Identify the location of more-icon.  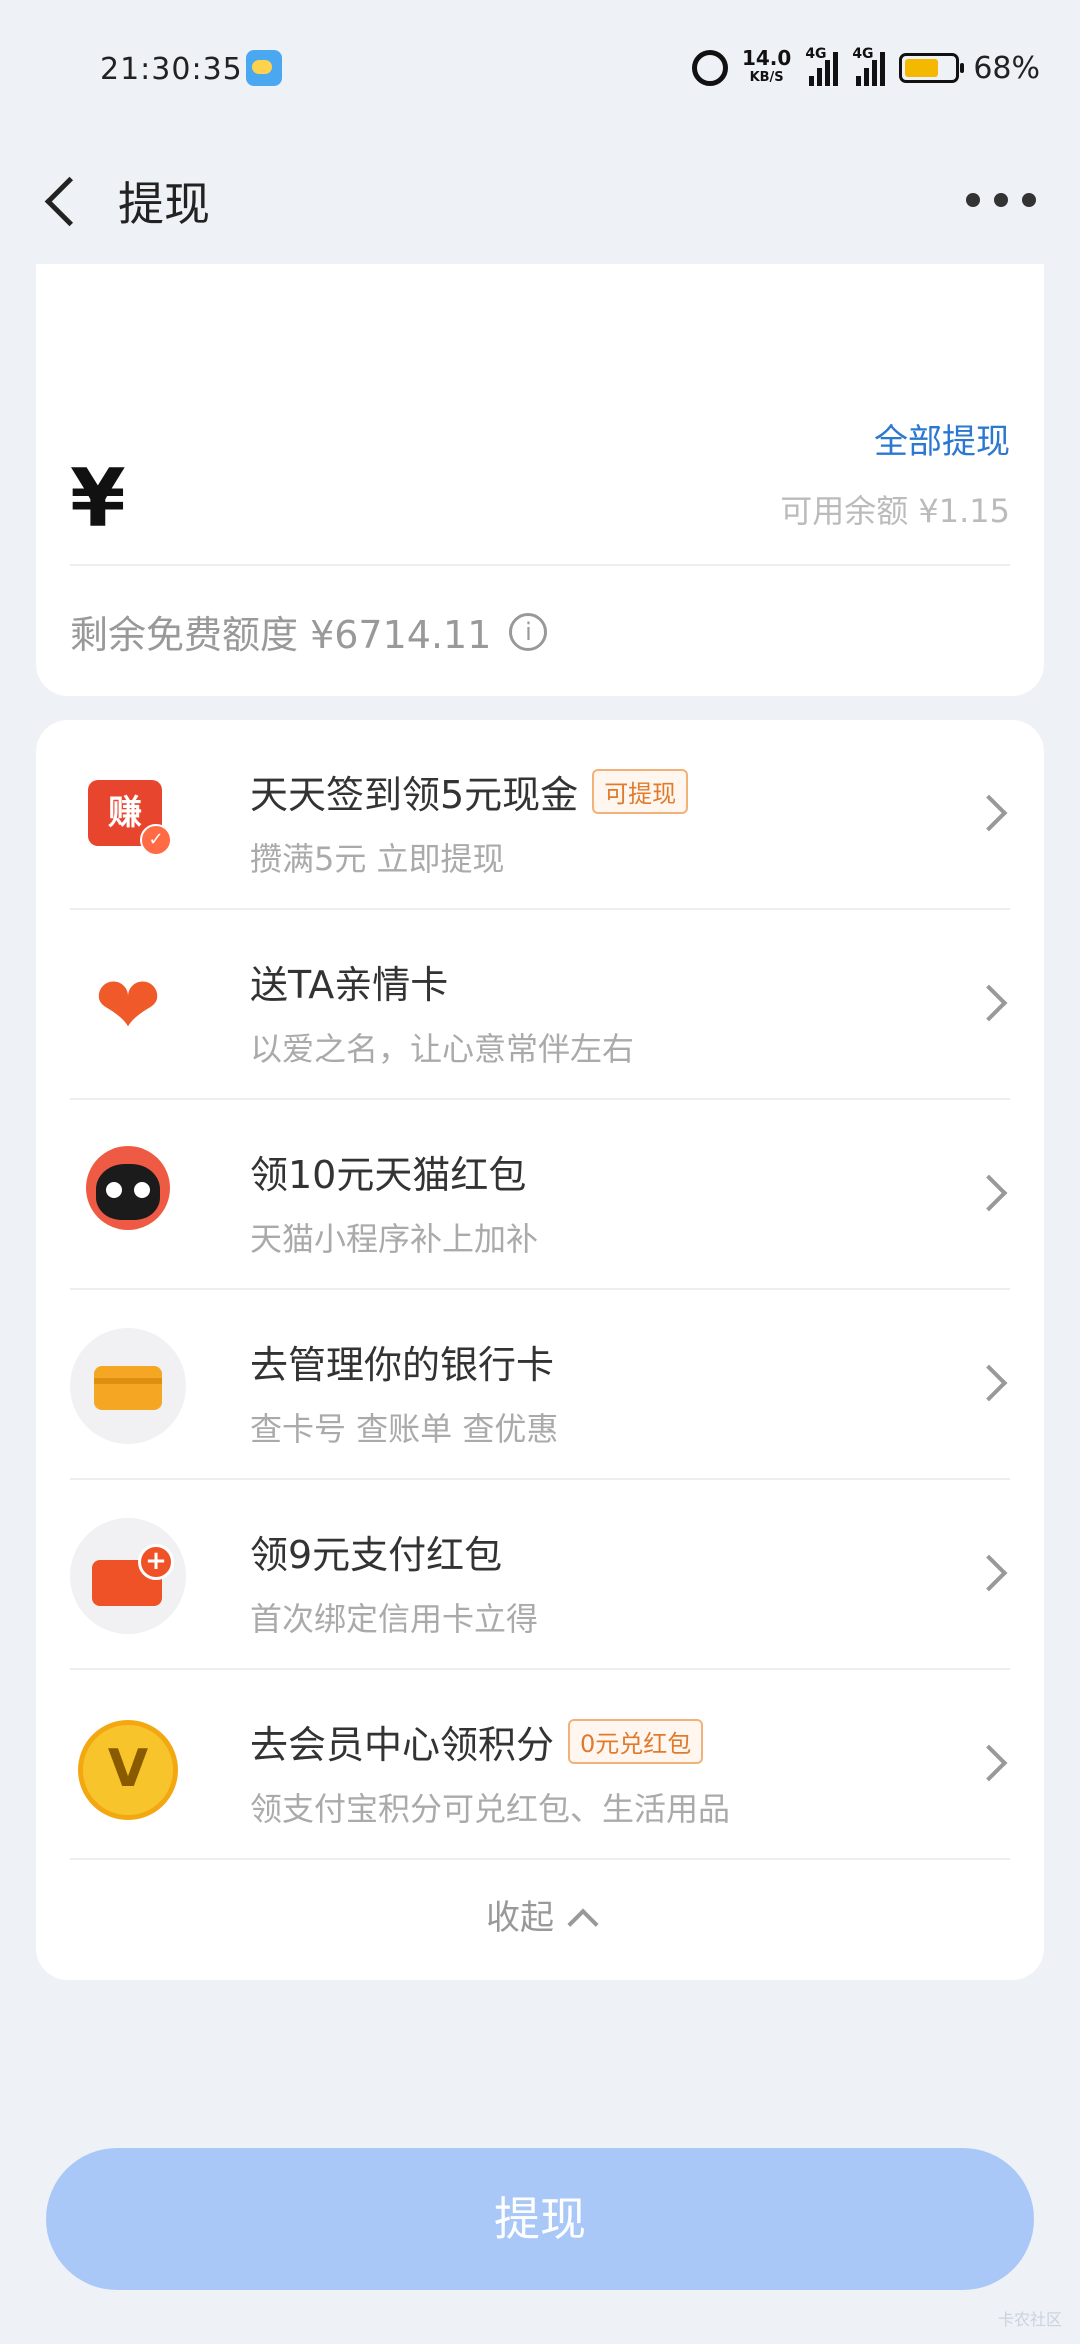
(1001, 200).